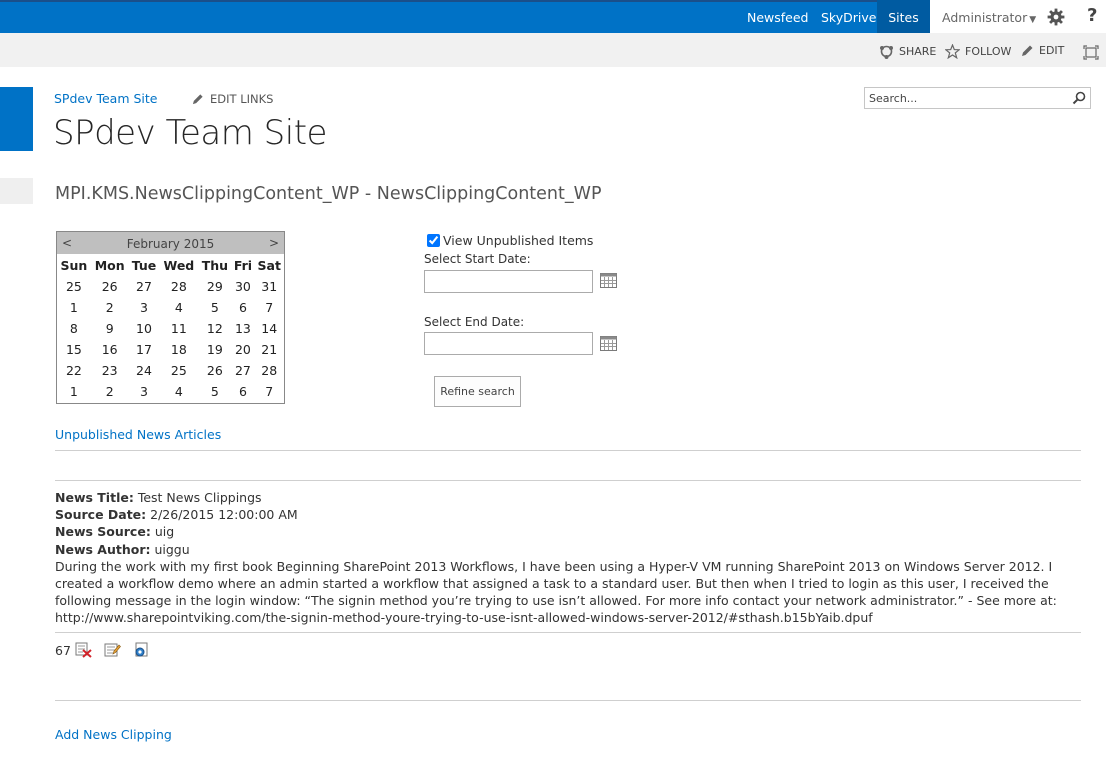 The image size is (1106, 763). Describe the element at coordinates (778, 16) in the screenshot. I see `suite-link-newsfeed: Newsfeed` at that location.